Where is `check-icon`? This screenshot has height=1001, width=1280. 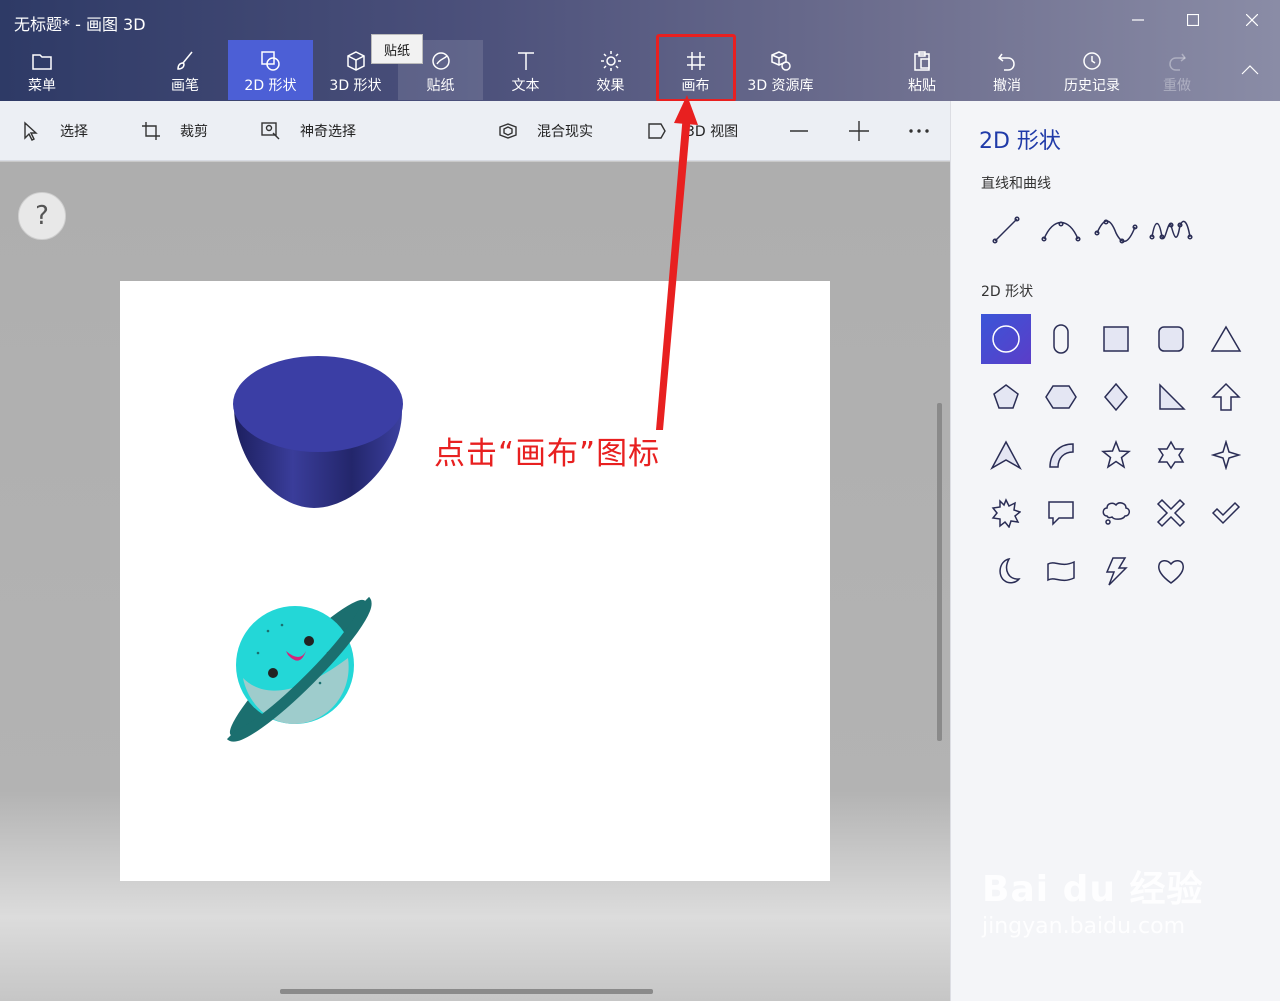 check-icon is located at coordinates (1226, 513).